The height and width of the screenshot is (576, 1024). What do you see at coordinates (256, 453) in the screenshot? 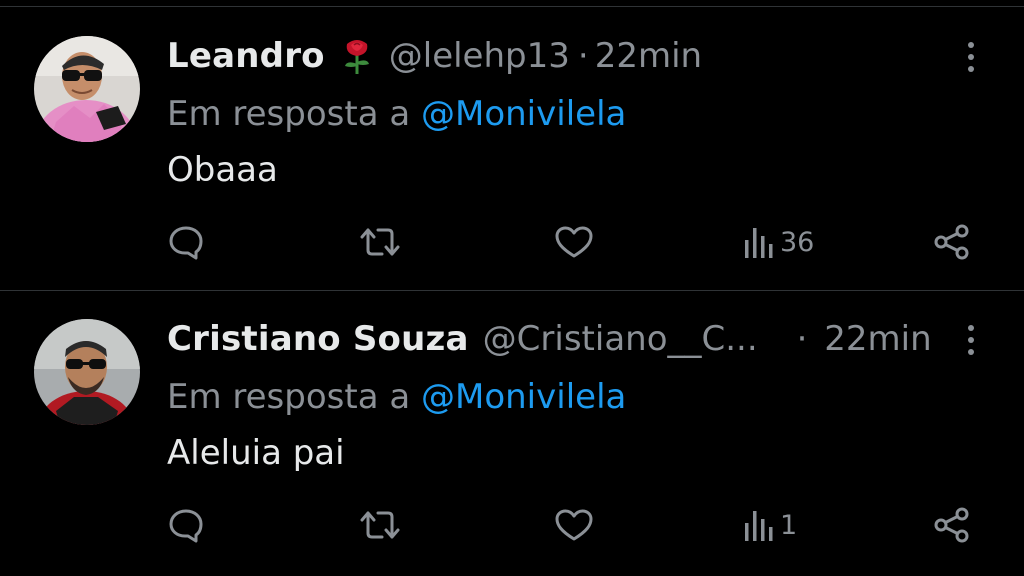
I see `reply-text: Aleluia pai` at bounding box center [256, 453].